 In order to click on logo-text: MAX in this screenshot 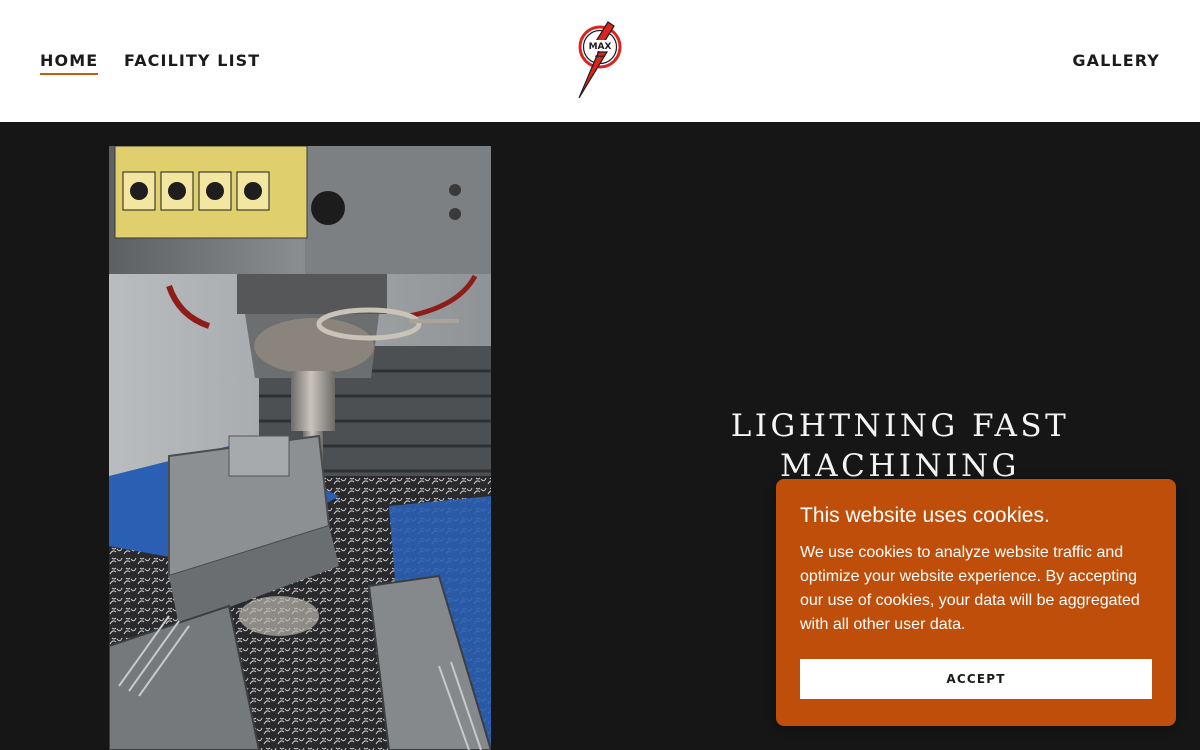, I will do `click(600, 47)`.